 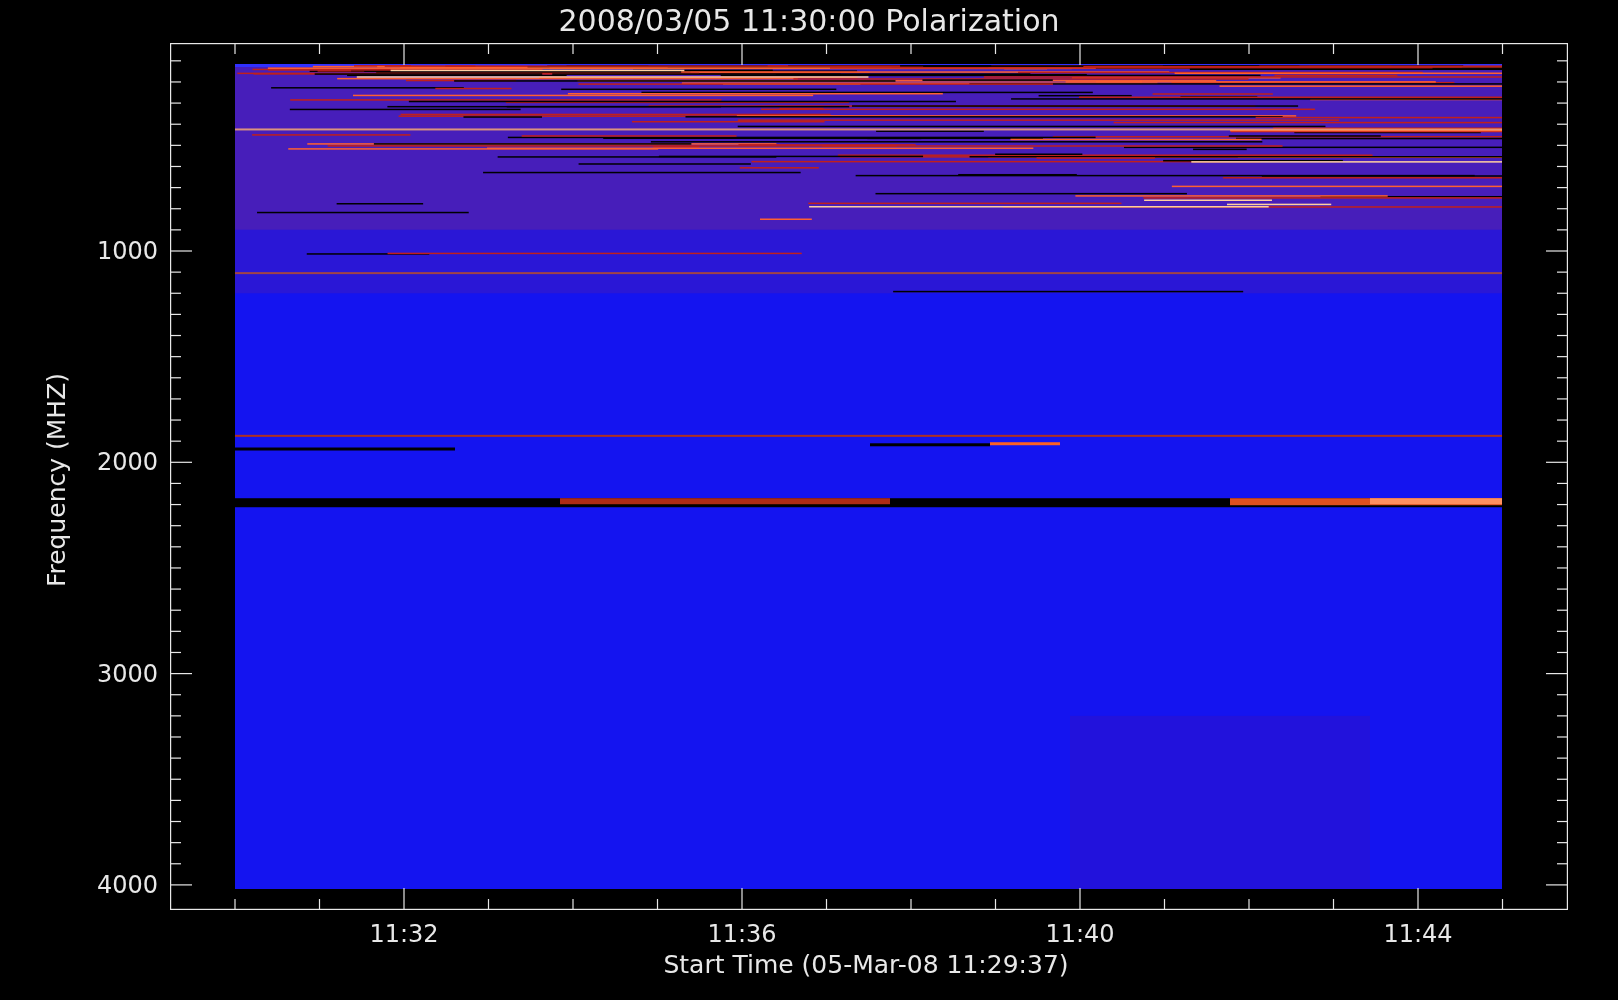 I want to click on y-tick-label: 3000, so click(x=127, y=673).